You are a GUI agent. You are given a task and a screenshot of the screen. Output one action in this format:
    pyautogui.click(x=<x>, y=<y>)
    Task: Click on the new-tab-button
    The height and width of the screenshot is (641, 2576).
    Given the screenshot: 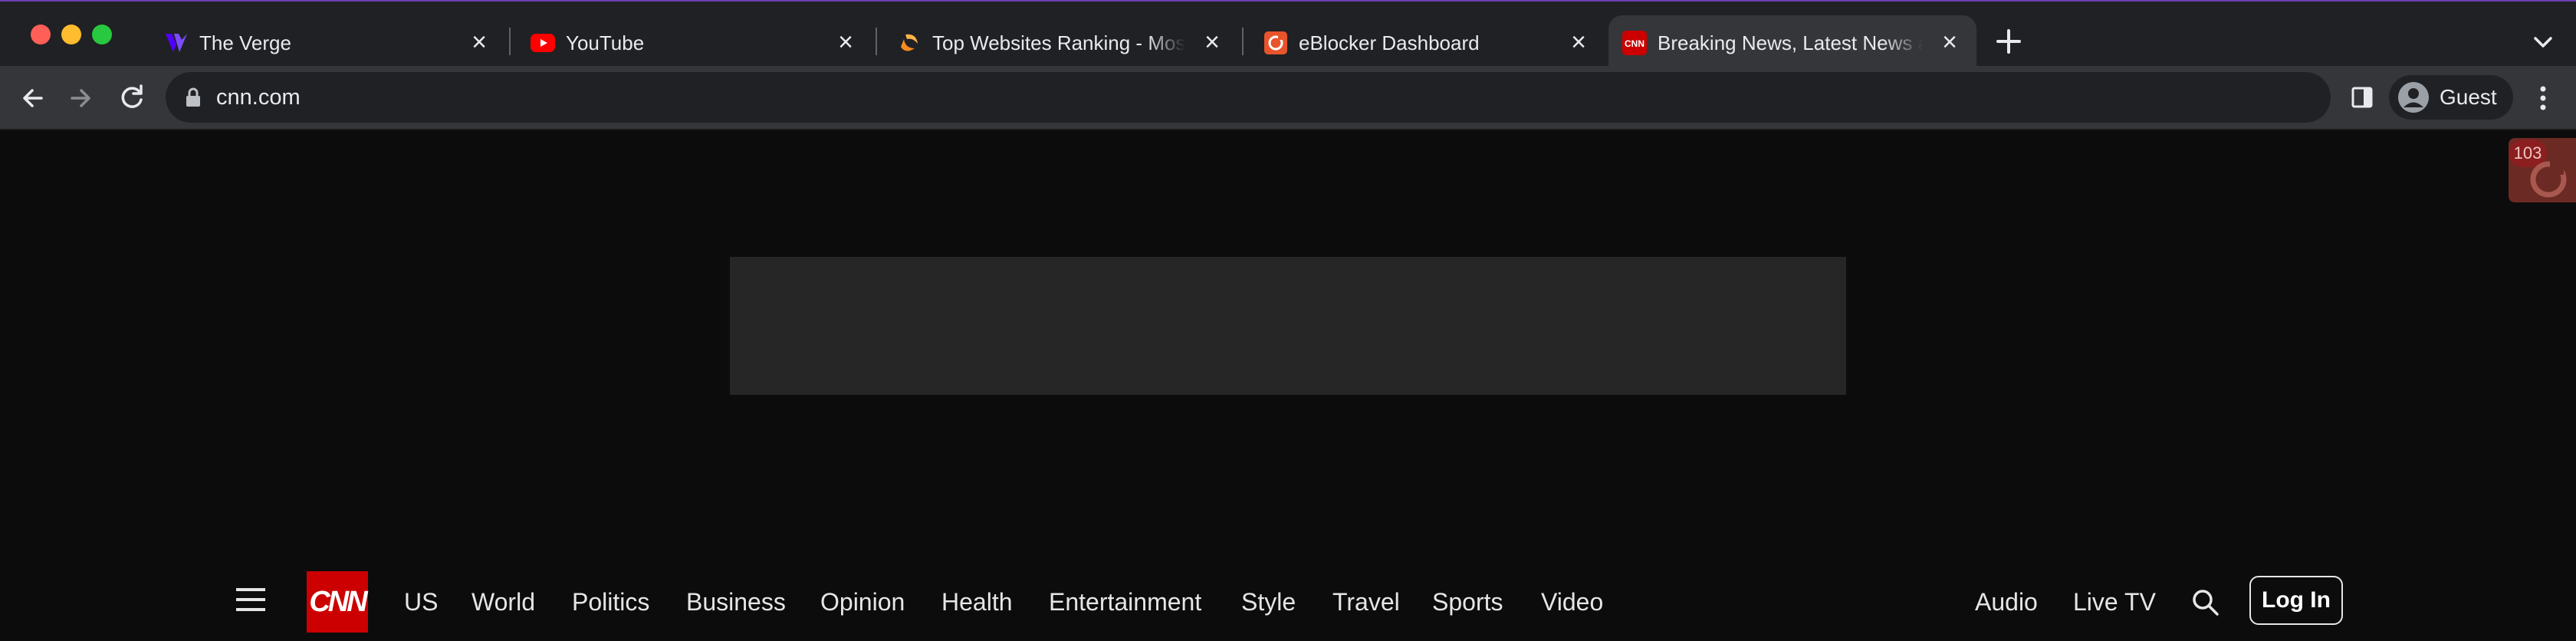 What is the action you would take?
    pyautogui.click(x=2008, y=41)
    